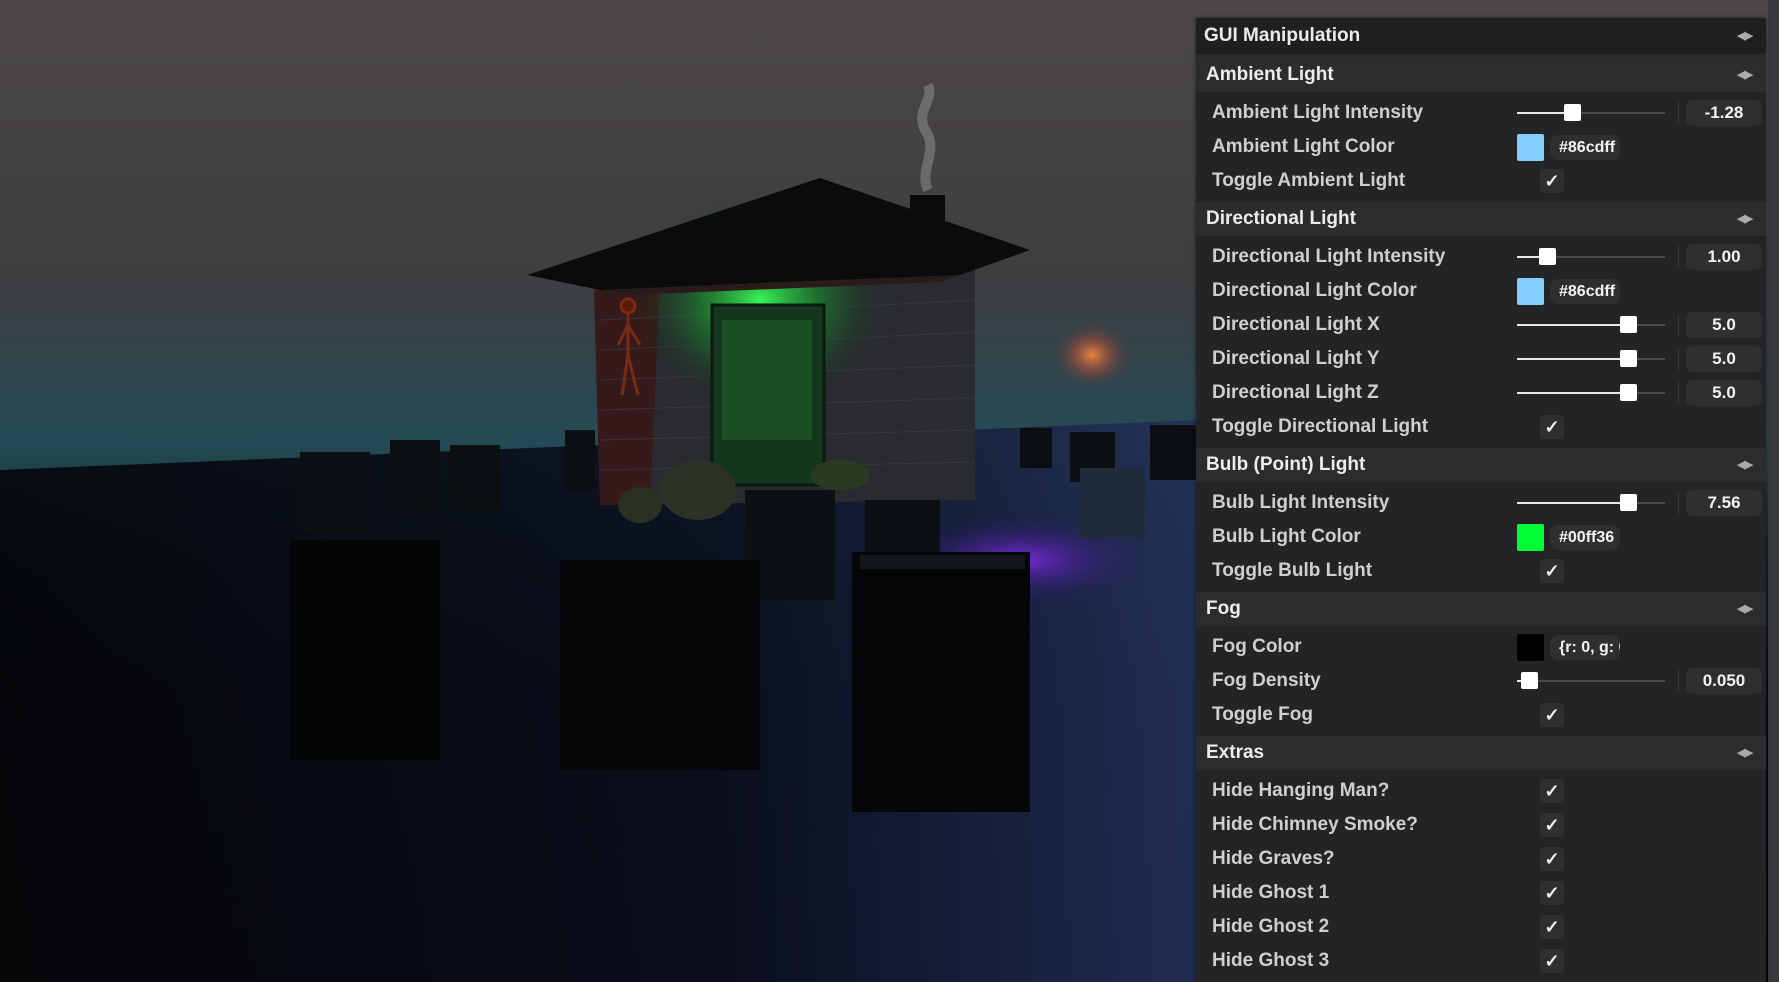  What do you see at coordinates (1585, 647) in the screenshot?
I see `color-text-input: {r: 0, g: 0, b: 0}` at bounding box center [1585, 647].